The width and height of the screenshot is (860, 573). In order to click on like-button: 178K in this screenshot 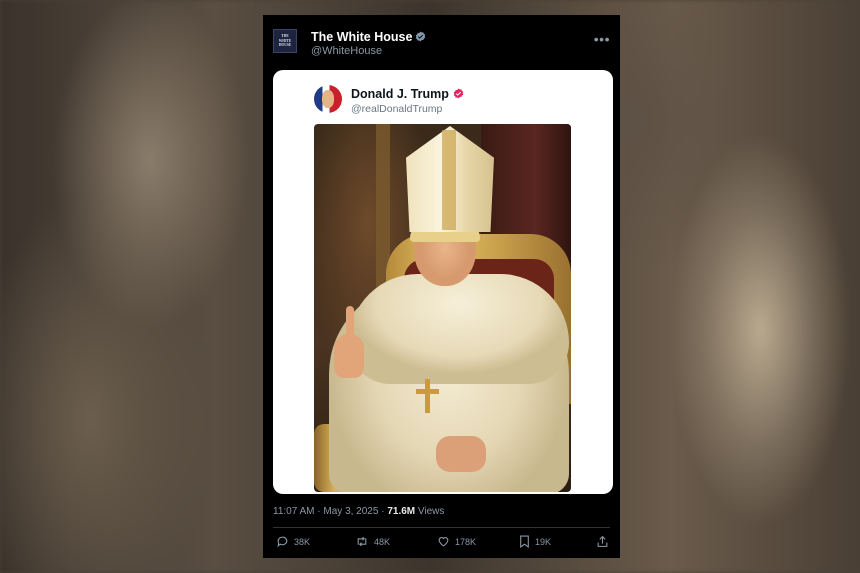, I will do `click(456, 541)`.